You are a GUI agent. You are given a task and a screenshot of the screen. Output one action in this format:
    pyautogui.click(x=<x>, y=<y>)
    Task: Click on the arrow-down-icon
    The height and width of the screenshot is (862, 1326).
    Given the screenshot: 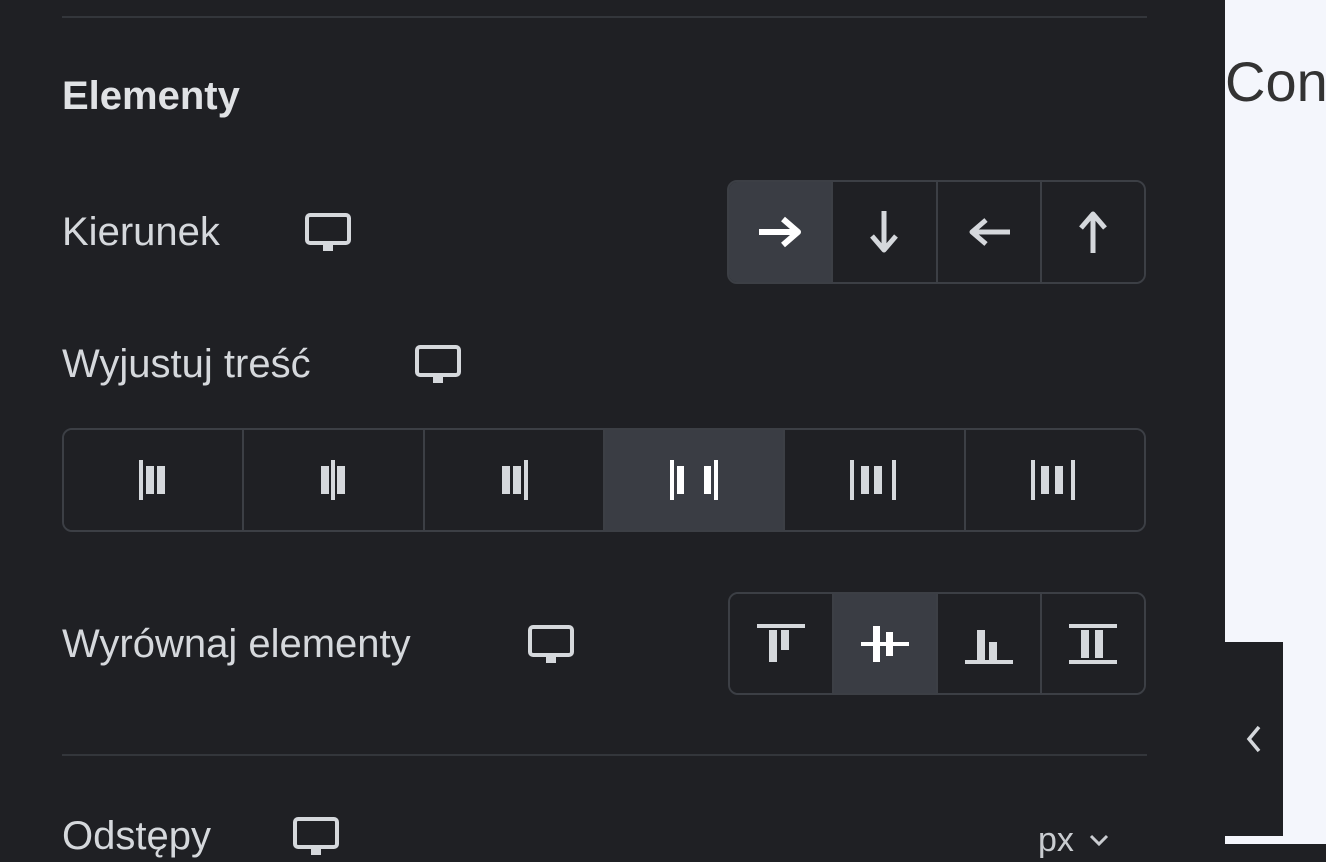 What is the action you would take?
    pyautogui.click(x=884, y=232)
    